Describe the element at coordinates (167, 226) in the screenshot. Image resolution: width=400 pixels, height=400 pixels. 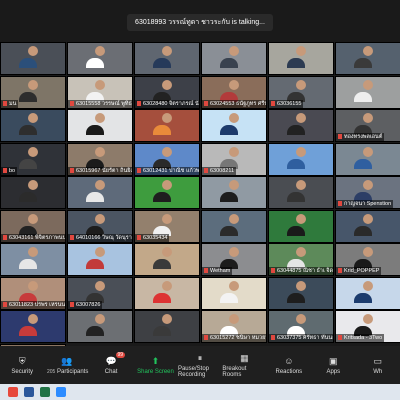
I see `participant-tile: 63035434` at that location.